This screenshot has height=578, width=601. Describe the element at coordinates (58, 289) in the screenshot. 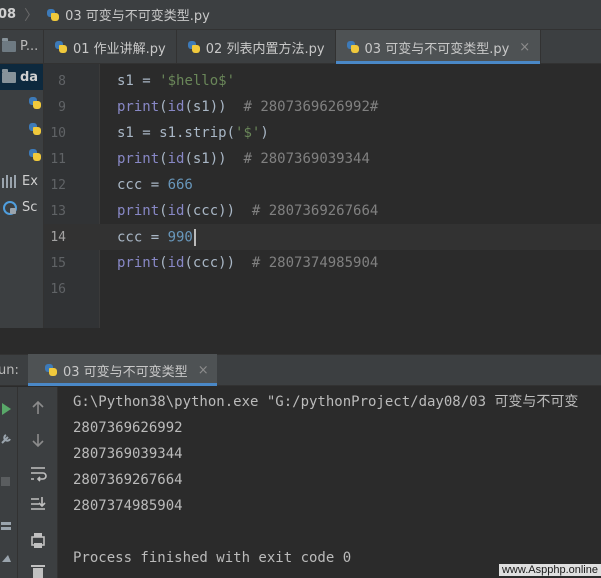

I see `line-number: 16` at that location.